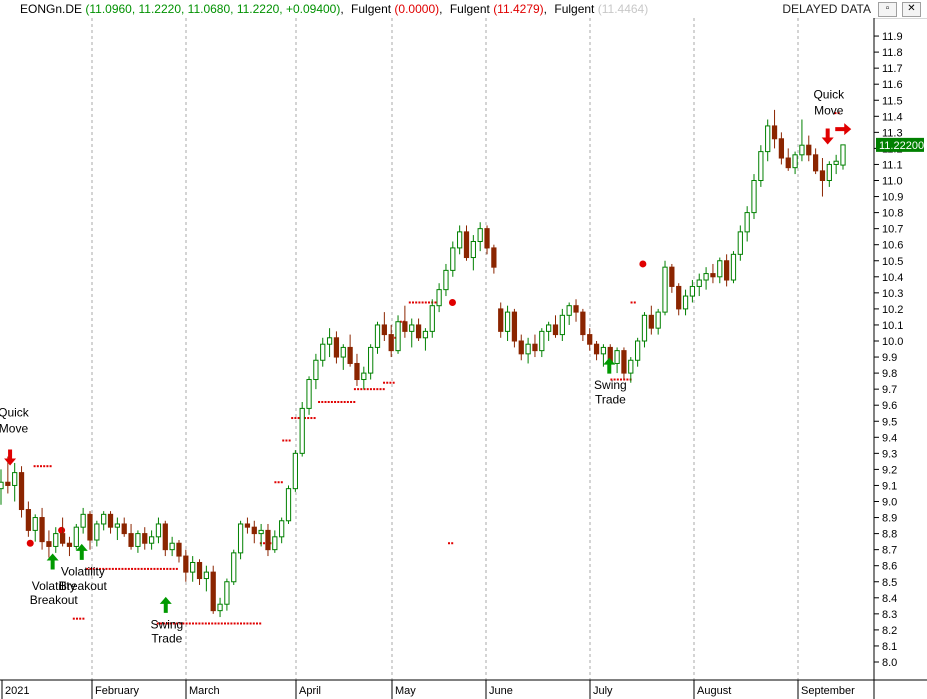 This screenshot has height=699, width=927. I want to click on price-tick-label: 10.6, so click(892, 246).